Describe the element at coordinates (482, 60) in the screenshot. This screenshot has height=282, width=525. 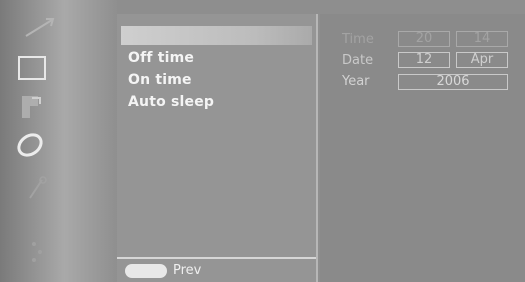
I see `month-field: Apr` at that location.